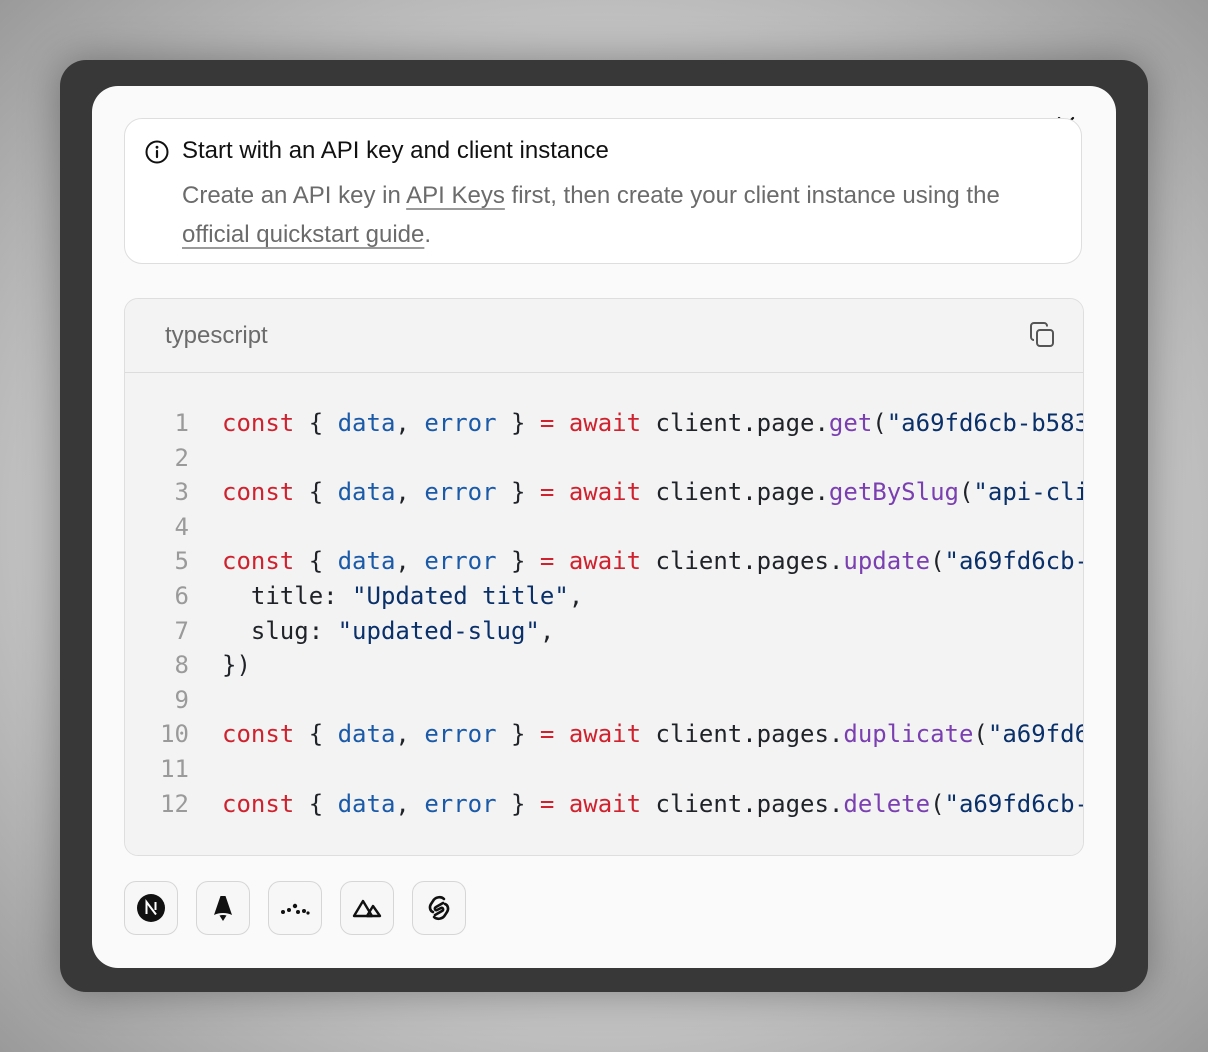  Describe the element at coordinates (181, 492) in the screenshot. I see `line-number: 3` at that location.